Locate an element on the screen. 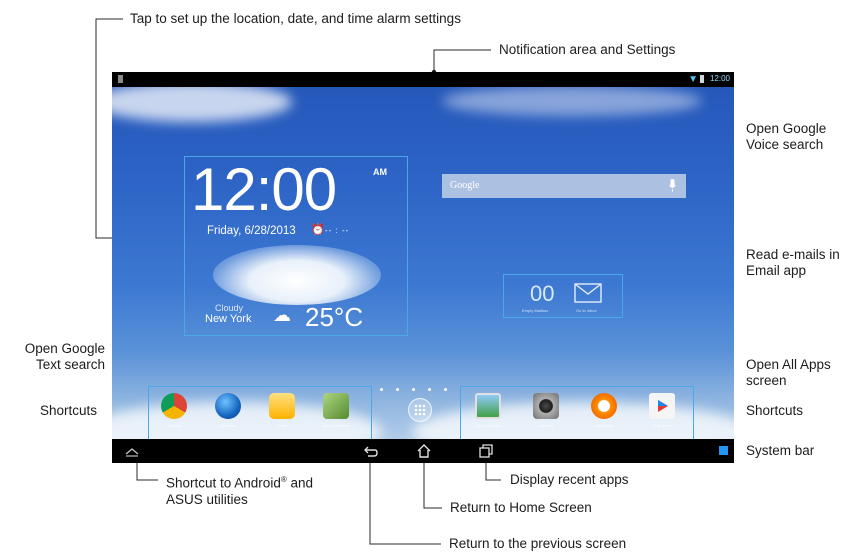 Image resolution: width=856 pixels, height=553 pixels. app-shortcut-play-store: Play Store is located at coordinates (662, 410).